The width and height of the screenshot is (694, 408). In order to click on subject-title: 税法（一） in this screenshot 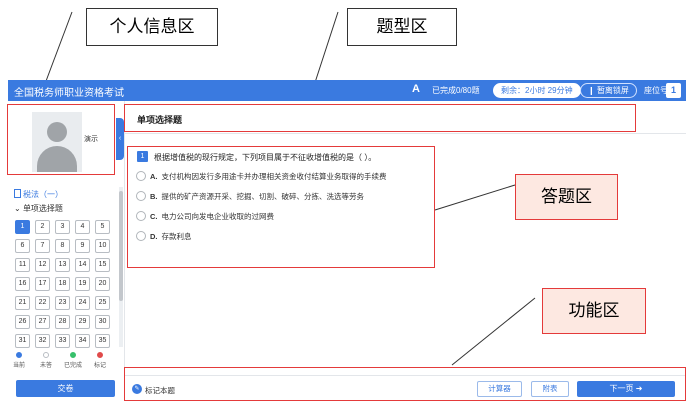, I will do `click(38, 194)`.